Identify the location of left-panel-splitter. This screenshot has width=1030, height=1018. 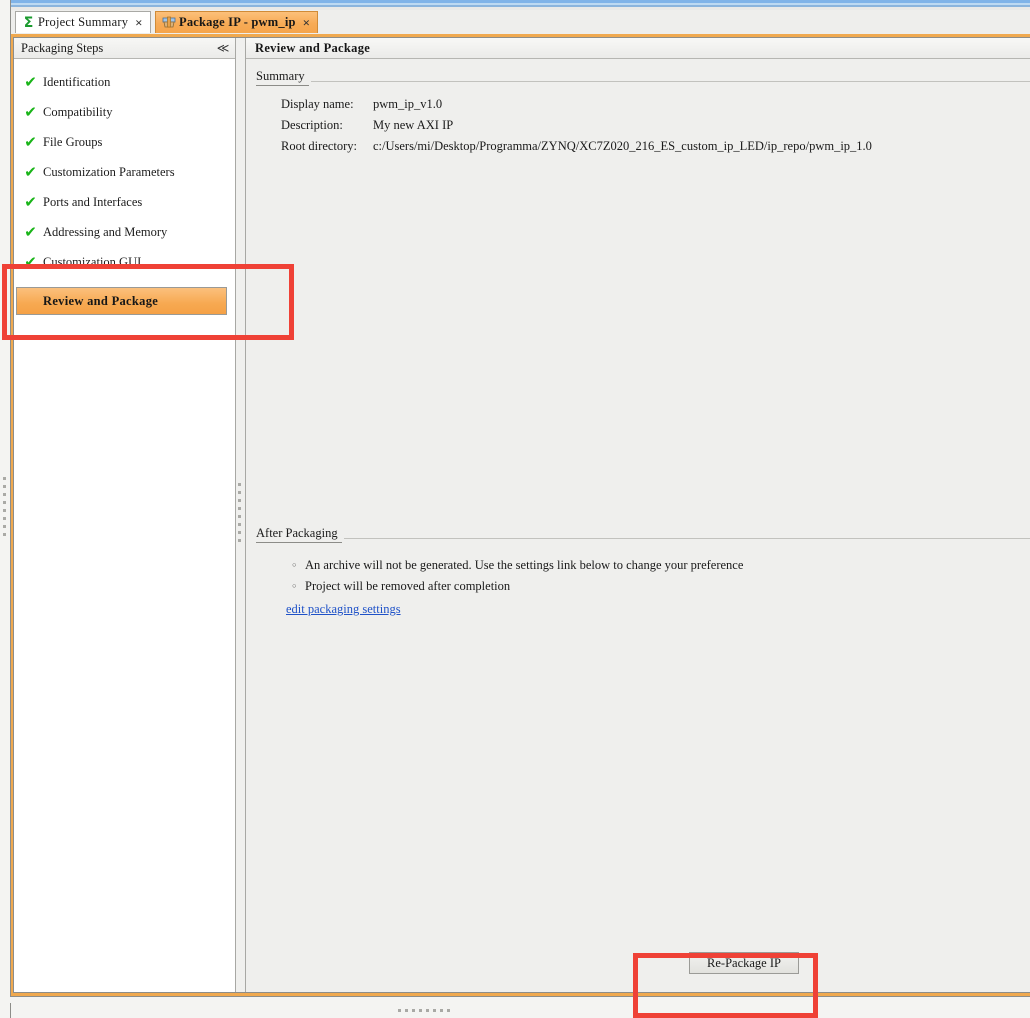
(5, 509).